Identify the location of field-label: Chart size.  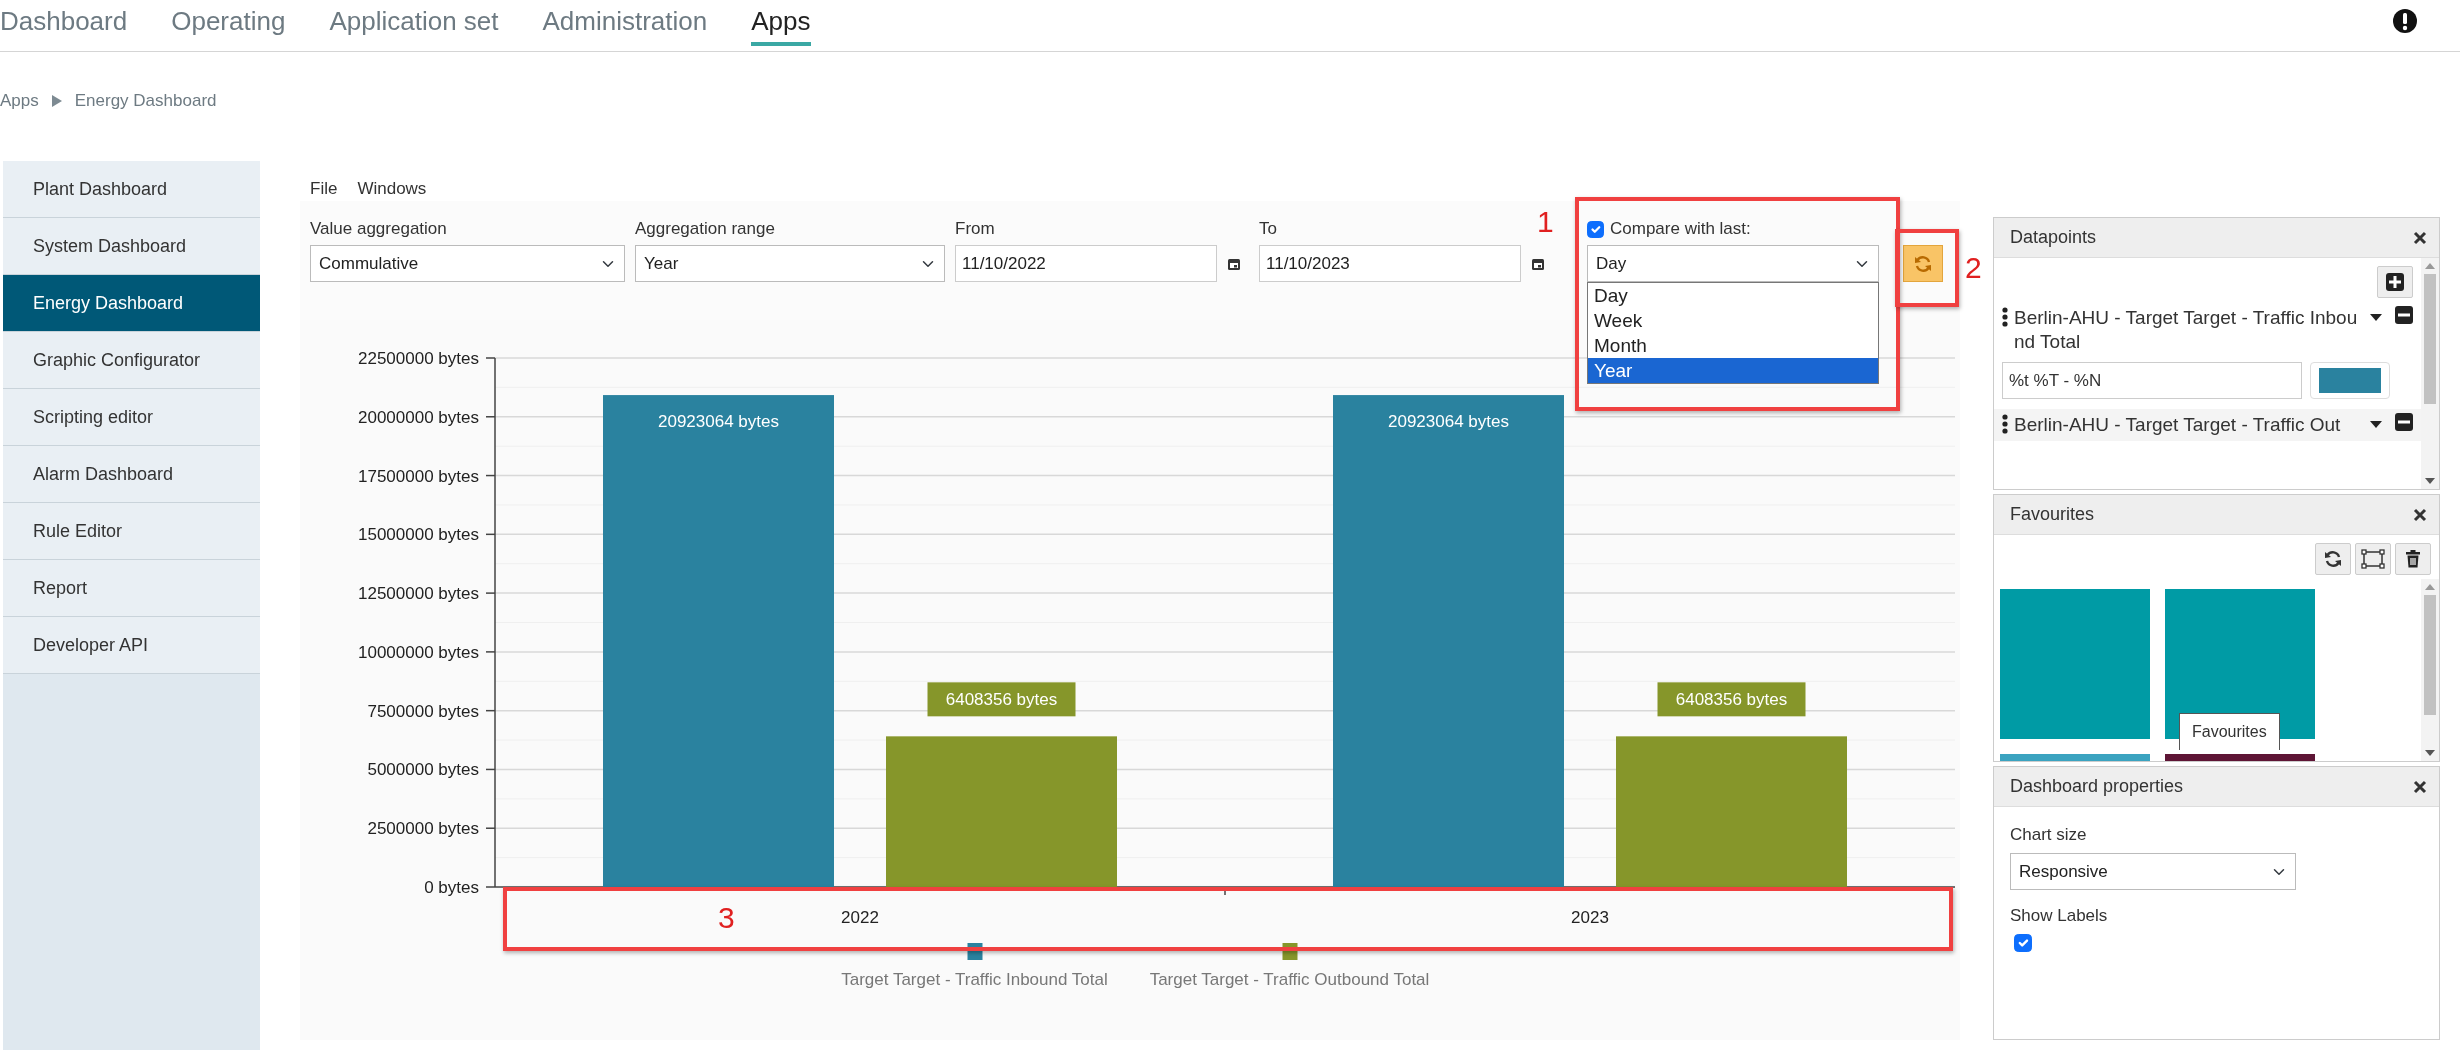
(2049, 835).